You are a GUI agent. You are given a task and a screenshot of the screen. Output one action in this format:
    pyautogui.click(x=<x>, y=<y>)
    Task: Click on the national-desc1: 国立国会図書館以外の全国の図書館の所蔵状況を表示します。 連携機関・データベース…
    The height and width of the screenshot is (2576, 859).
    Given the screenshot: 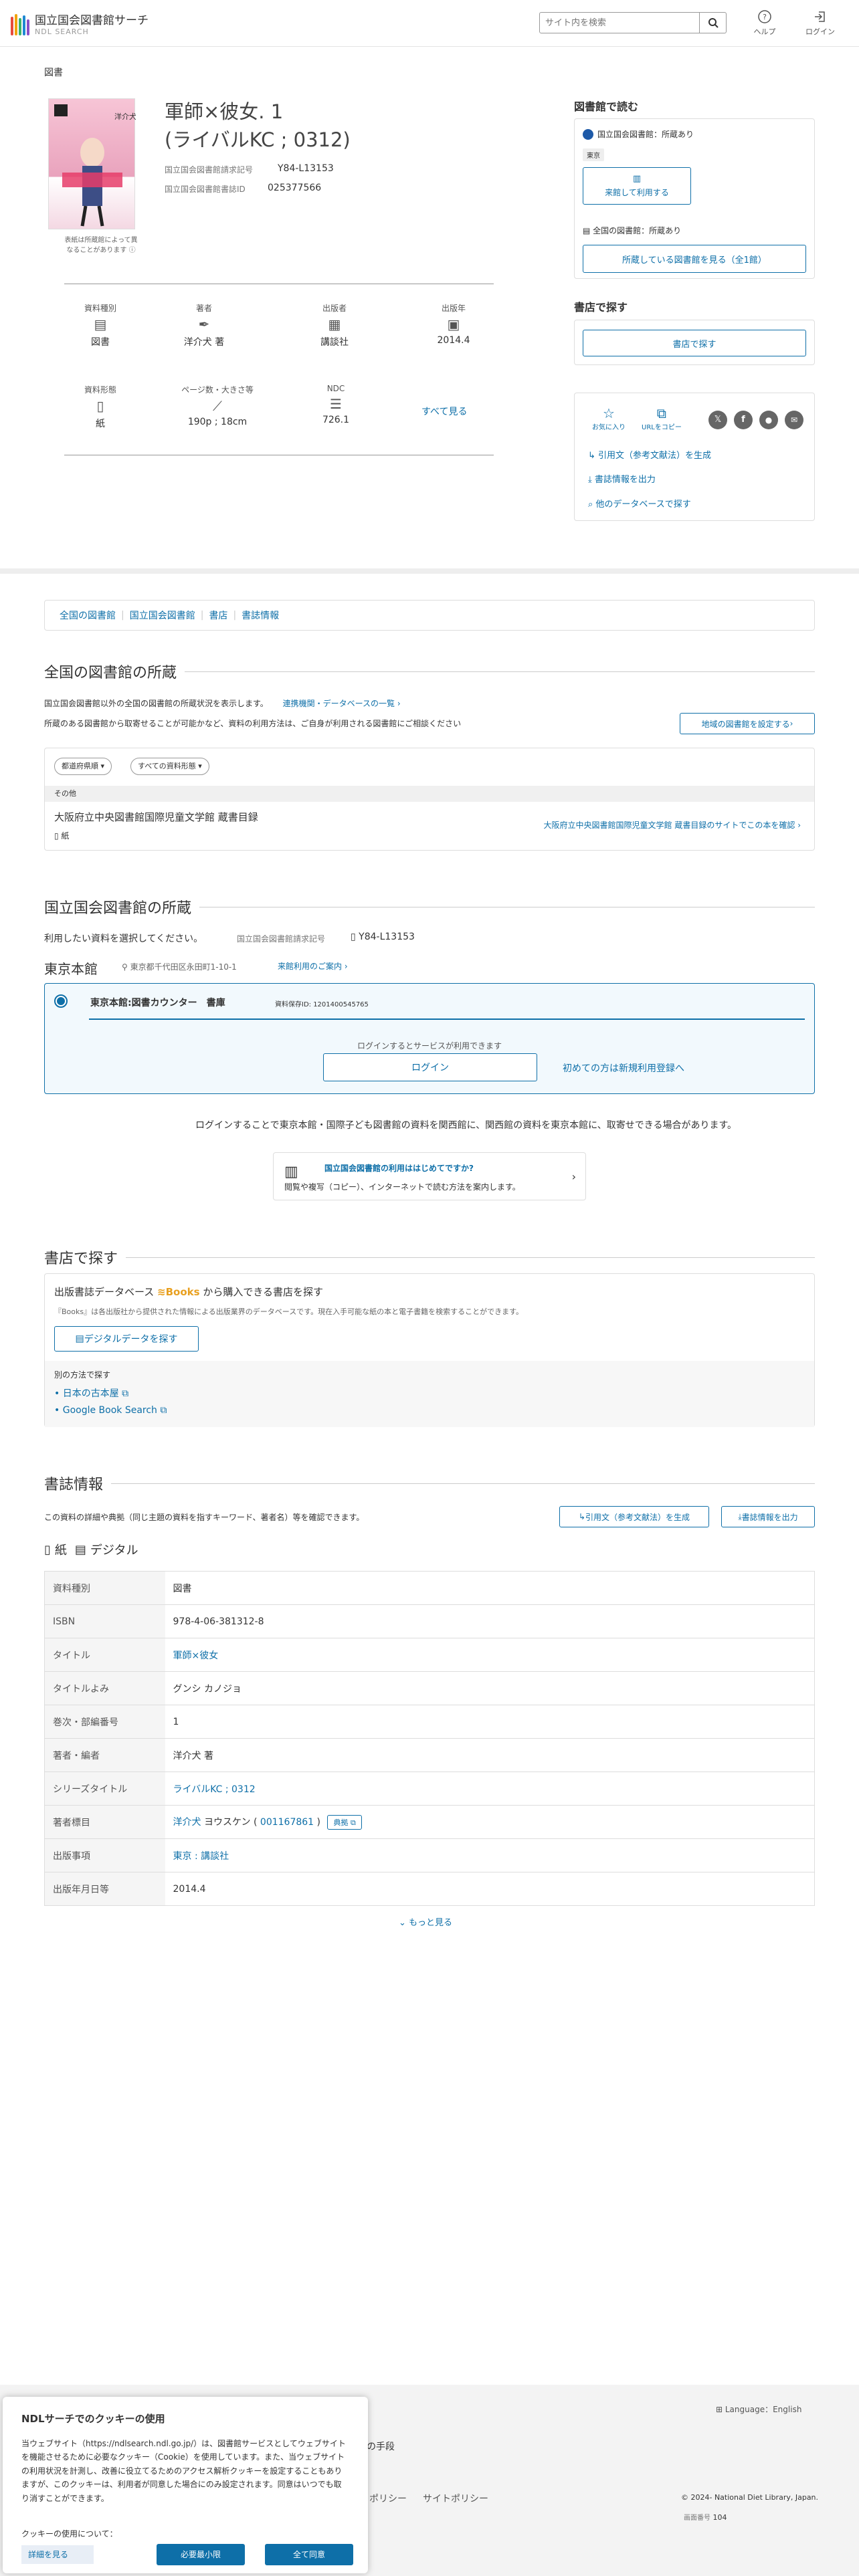 What is the action you would take?
    pyautogui.click(x=223, y=703)
    